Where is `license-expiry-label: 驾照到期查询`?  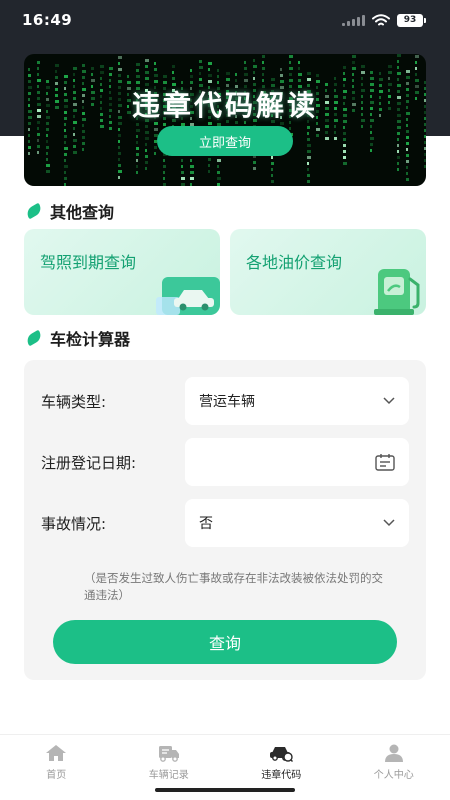 license-expiry-label: 驾照到期查询 is located at coordinates (88, 262).